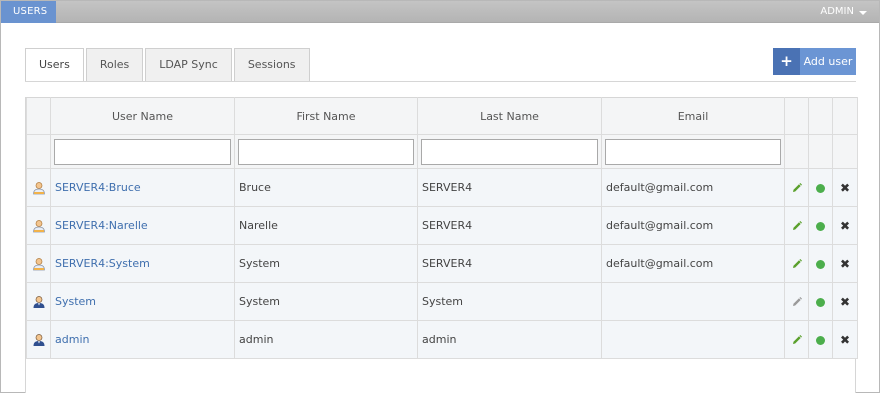 This screenshot has height=393, width=880. What do you see at coordinates (101, 225) in the screenshot?
I see `user-name-link: SERVER4:Narelle` at bounding box center [101, 225].